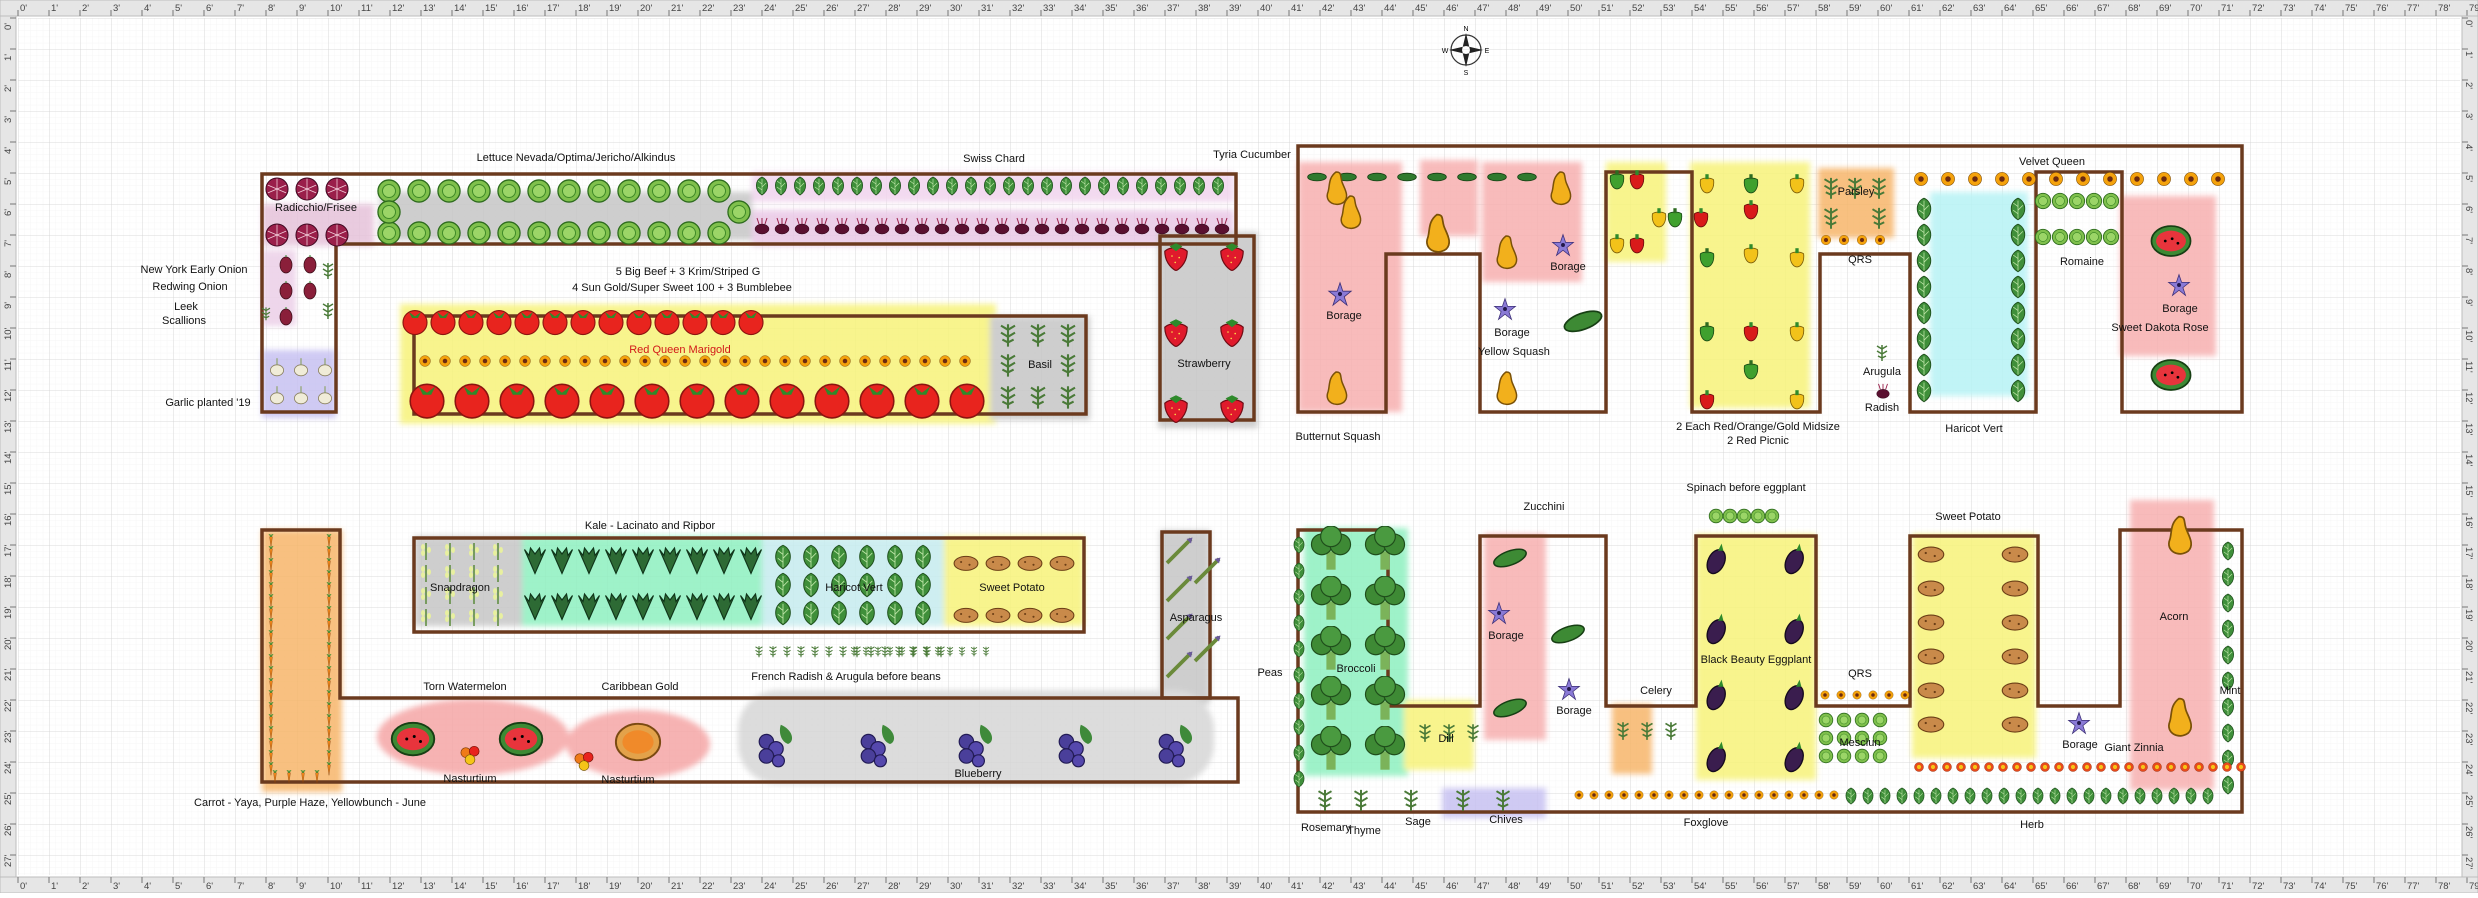  What do you see at coordinates (553, 8) in the screenshot?
I see `ruler-top-label: 17'` at bounding box center [553, 8].